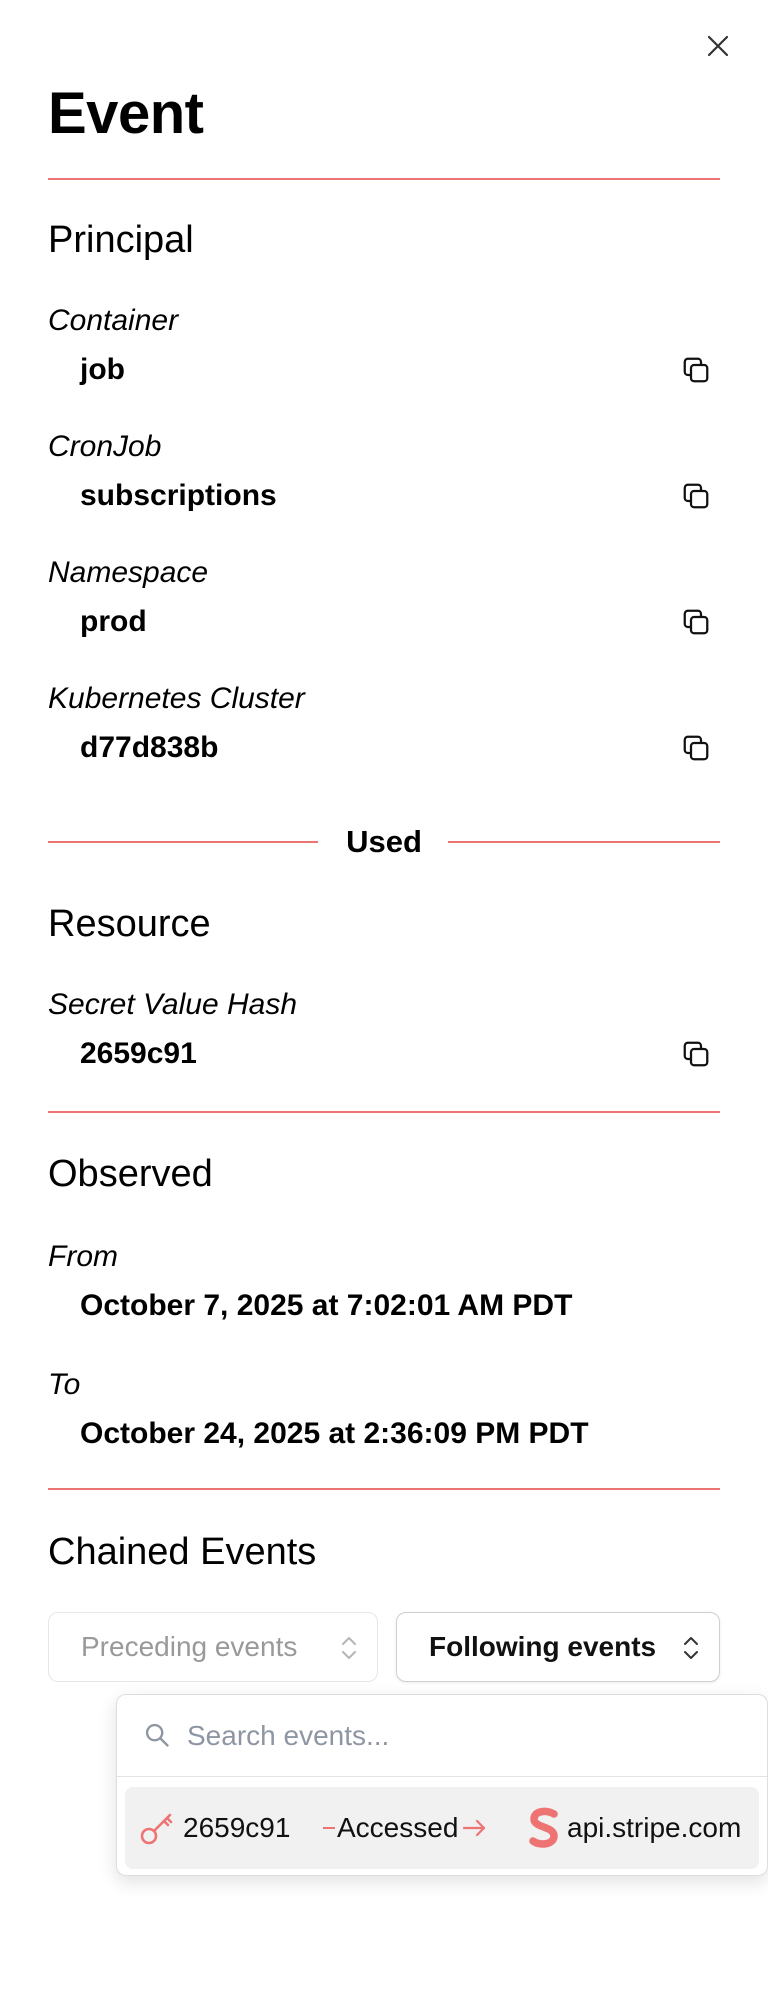 The height and width of the screenshot is (1996, 768). I want to click on observed-to-label: To, so click(64, 1384).